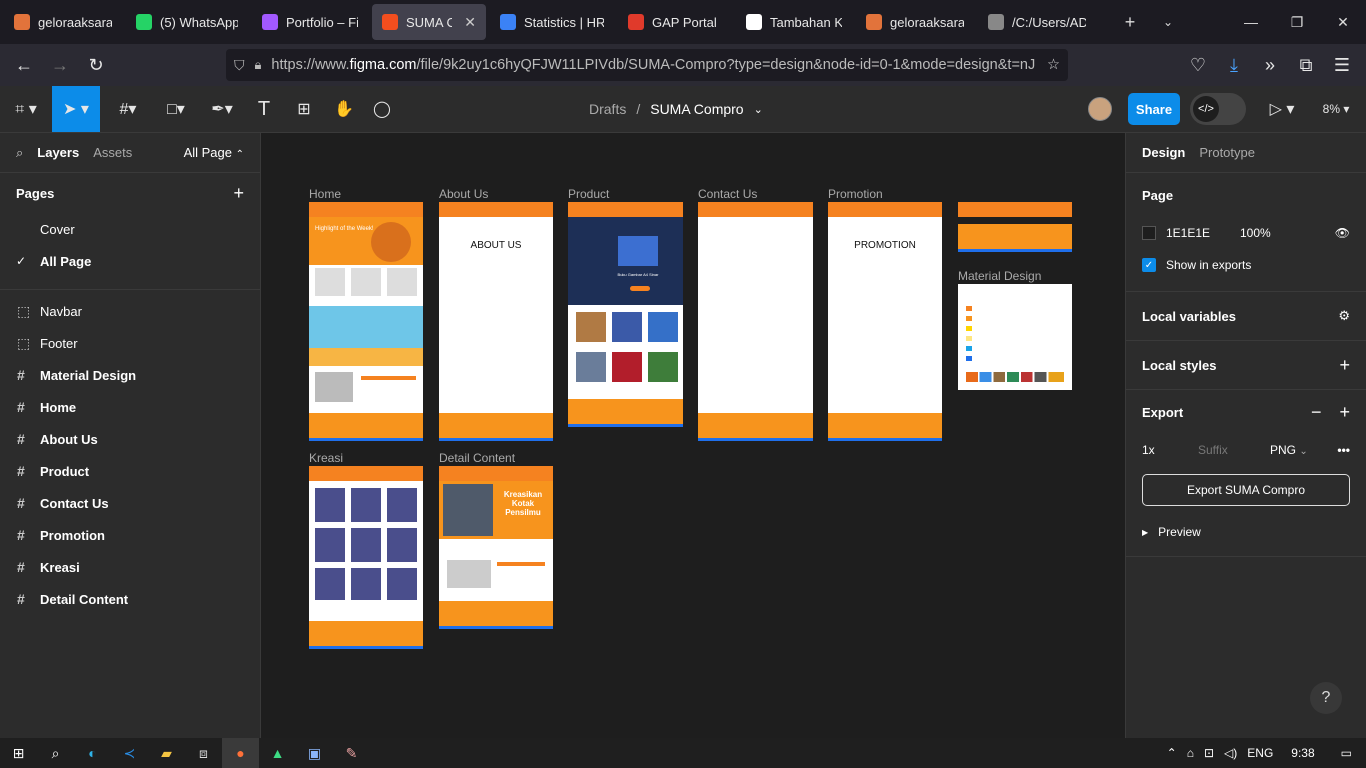 This screenshot has height=768, width=1366. Describe the element at coordinates (1037, 22) in the screenshot. I see `browser-tab: /C:/Users/ADIT-PC/` at that location.